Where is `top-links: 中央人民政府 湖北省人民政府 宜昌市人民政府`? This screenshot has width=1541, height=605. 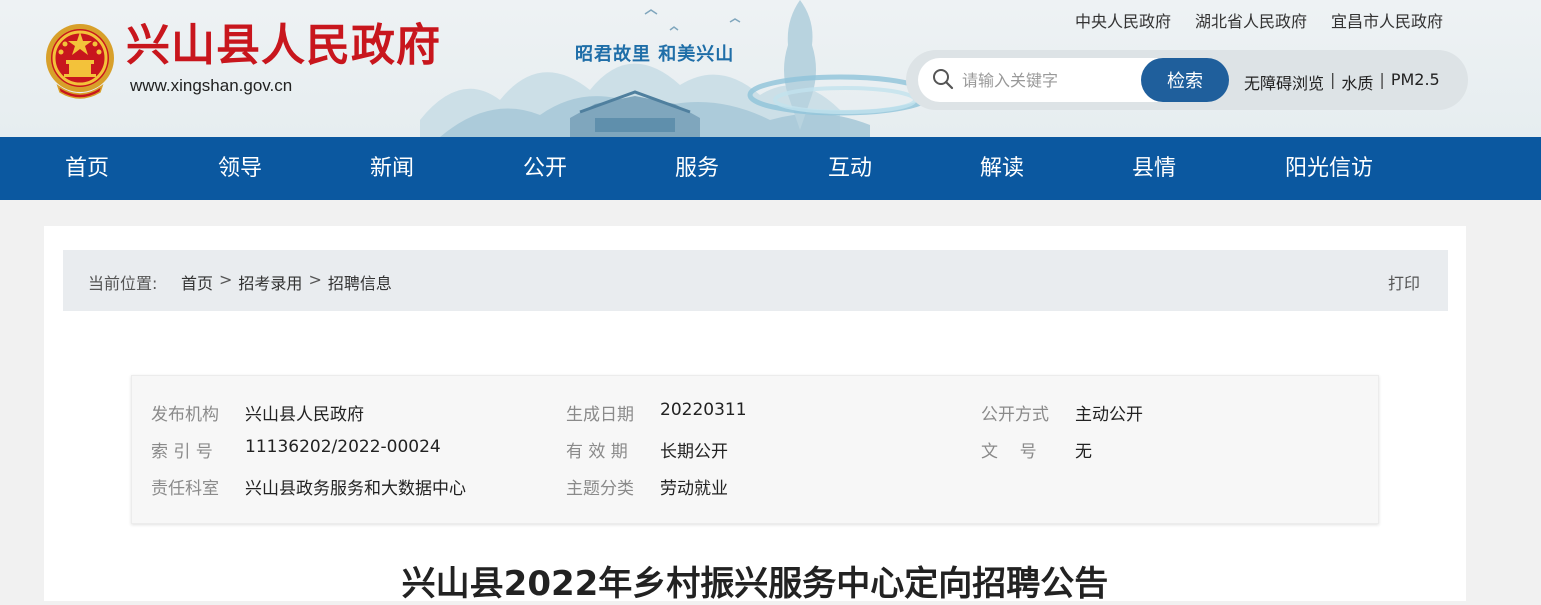 top-links: 中央人民政府 湖北省人民政府 宜昌市人民政府 is located at coordinates (1259, 20).